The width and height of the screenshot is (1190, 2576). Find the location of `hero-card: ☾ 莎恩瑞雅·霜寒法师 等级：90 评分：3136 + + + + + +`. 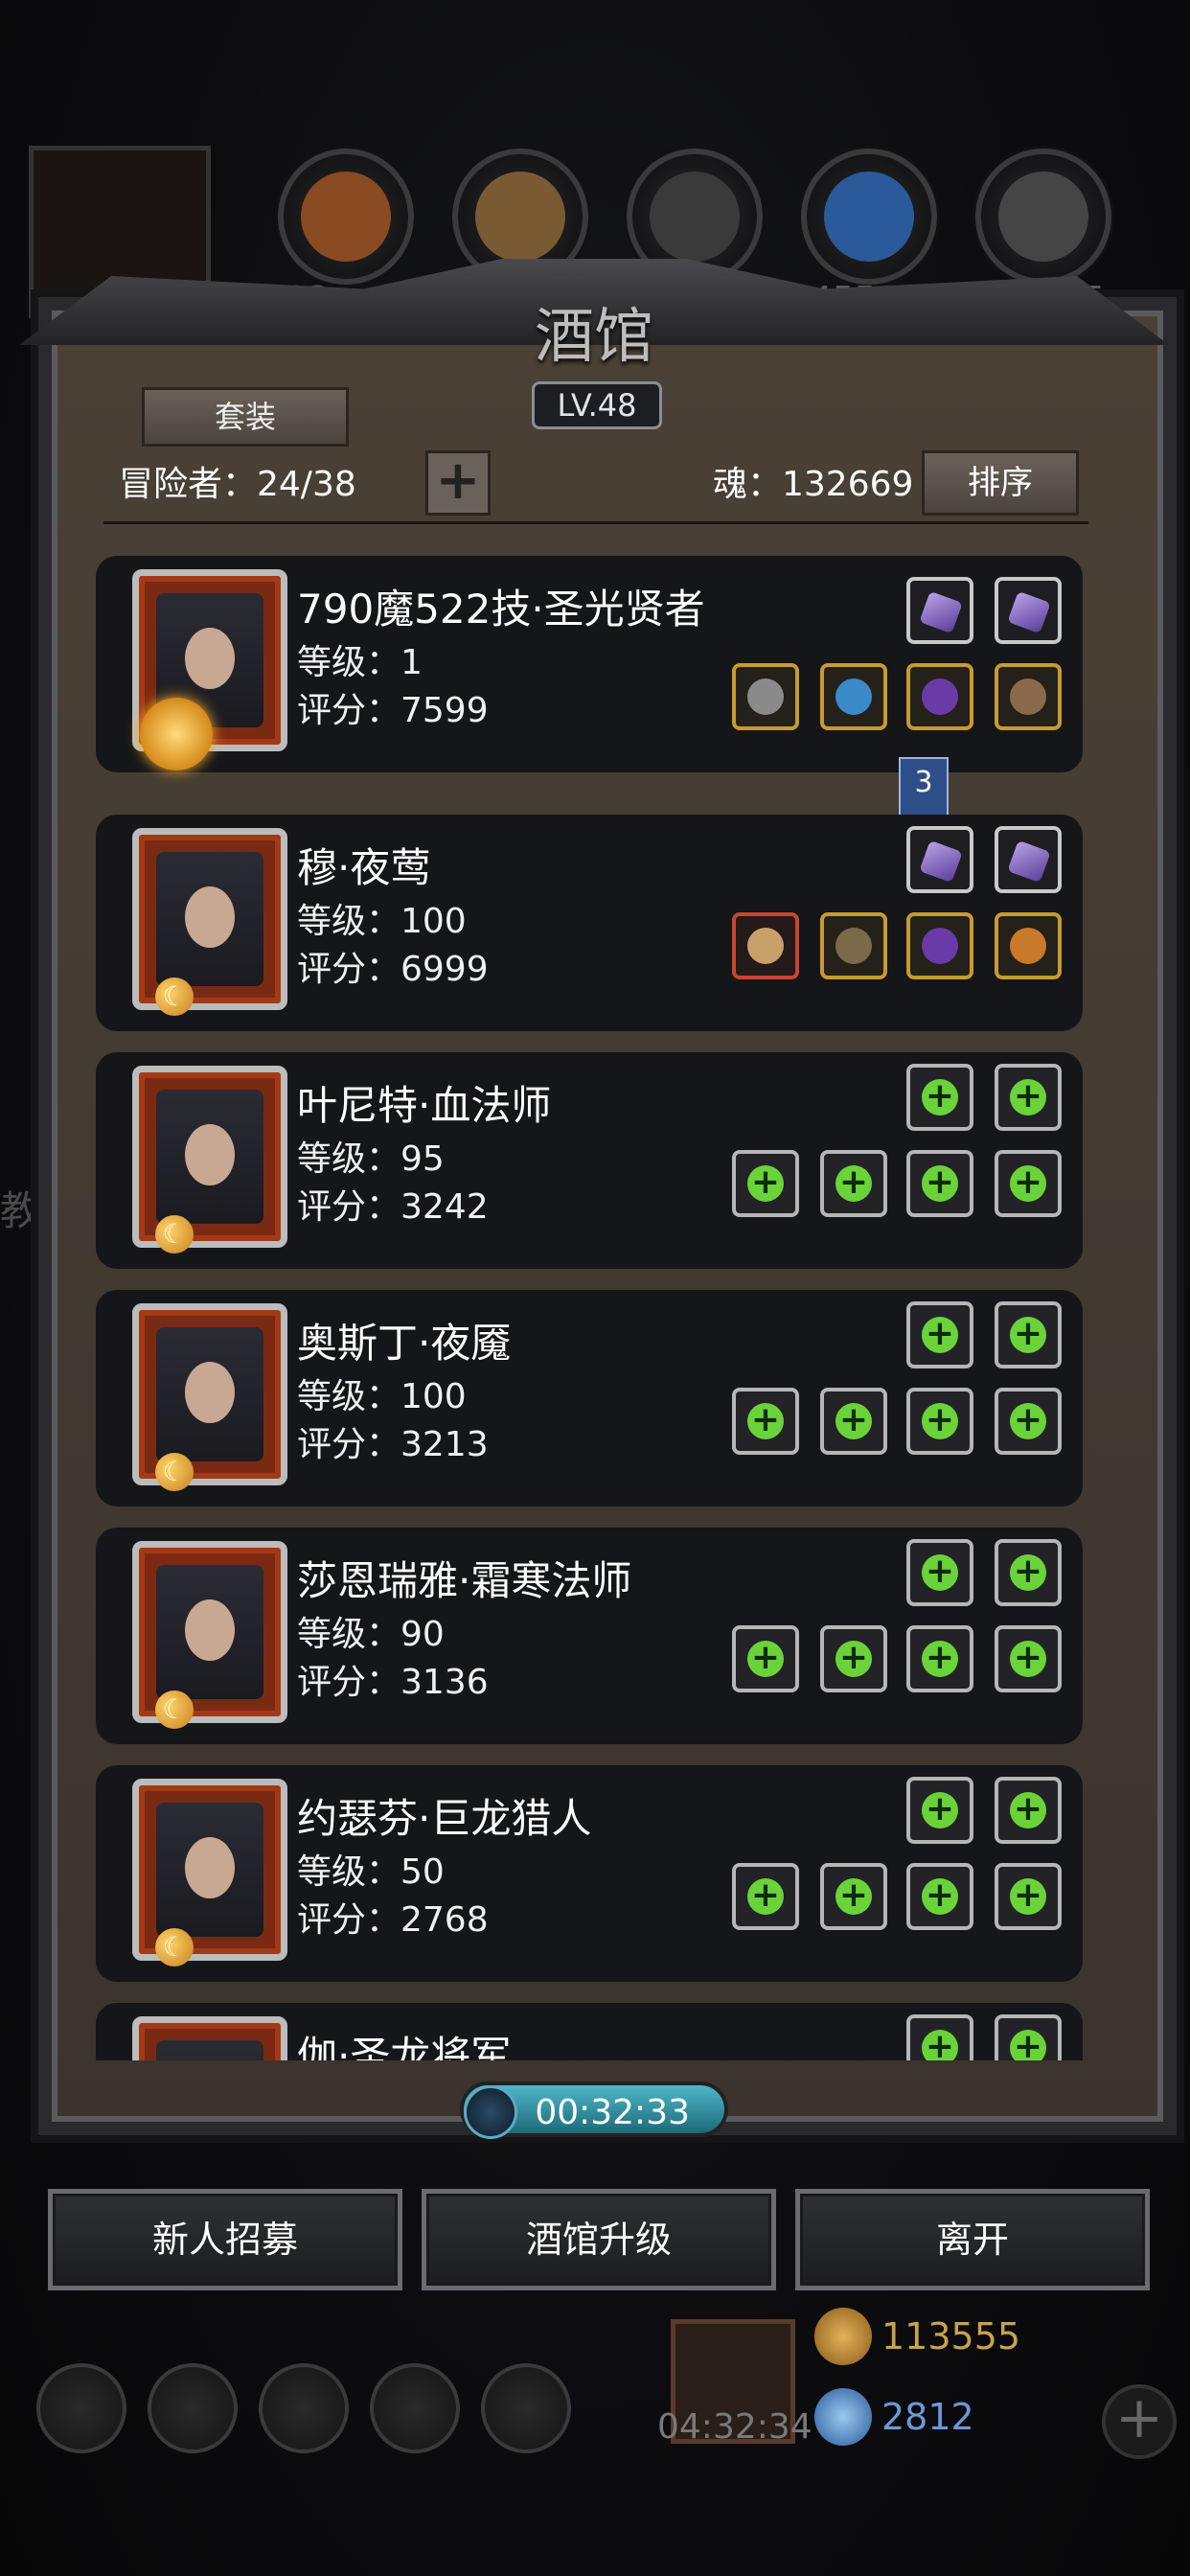

hero-card: ☾ 莎恩瑞雅·霜寒法师 等级：90 评分：3136 + + + + + + is located at coordinates (590, 1636).